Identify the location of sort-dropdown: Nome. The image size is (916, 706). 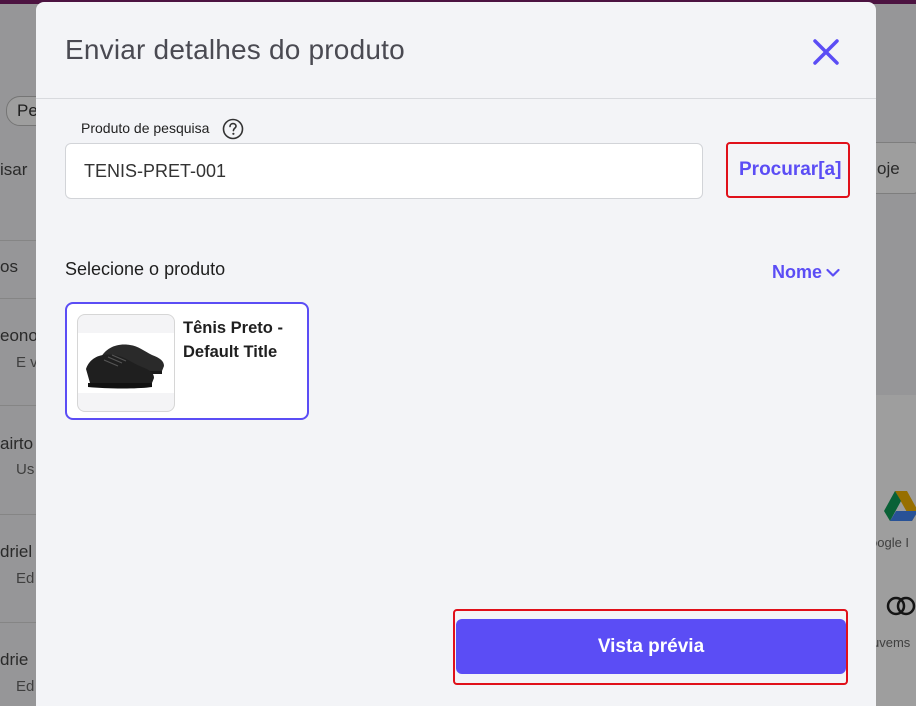
(806, 272).